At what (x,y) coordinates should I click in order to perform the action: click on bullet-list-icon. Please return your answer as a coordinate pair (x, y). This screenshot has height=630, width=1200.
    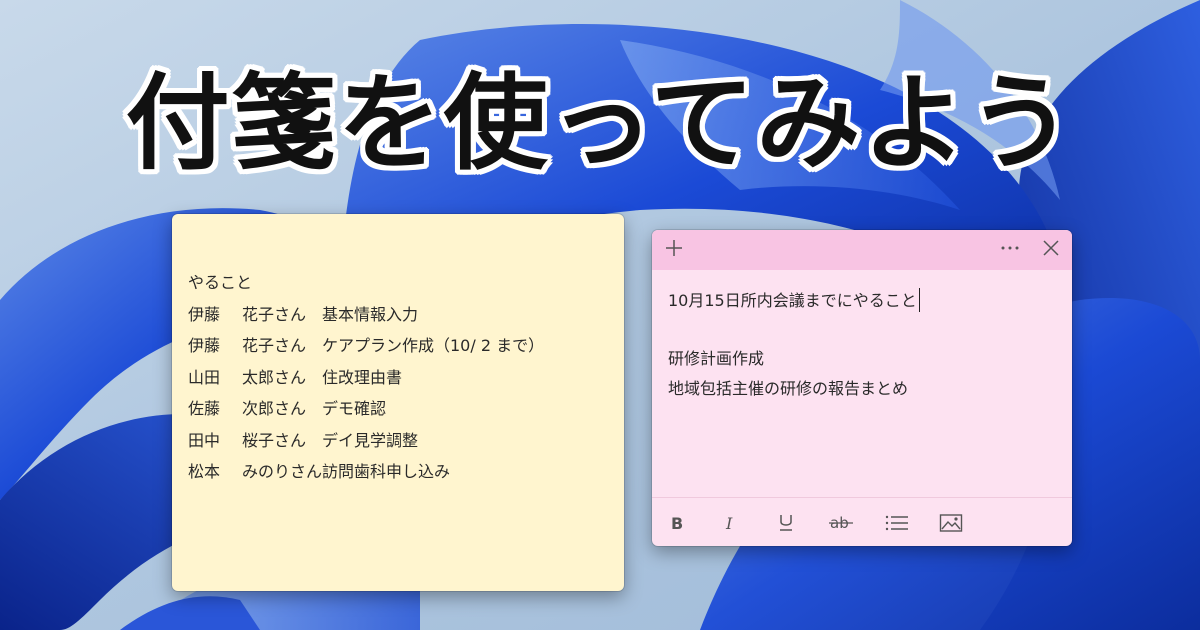
    Looking at the image, I should click on (897, 523).